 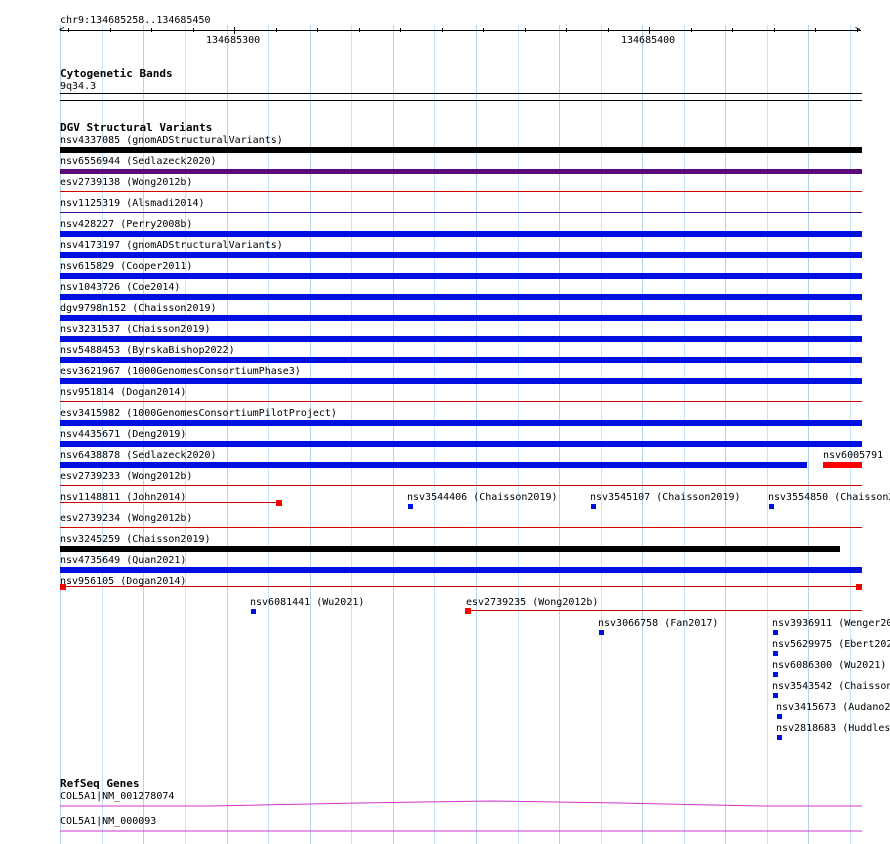 What do you see at coordinates (833, 728) in the screenshot?
I see `variant-label: nsv2818683 (Huddles` at bounding box center [833, 728].